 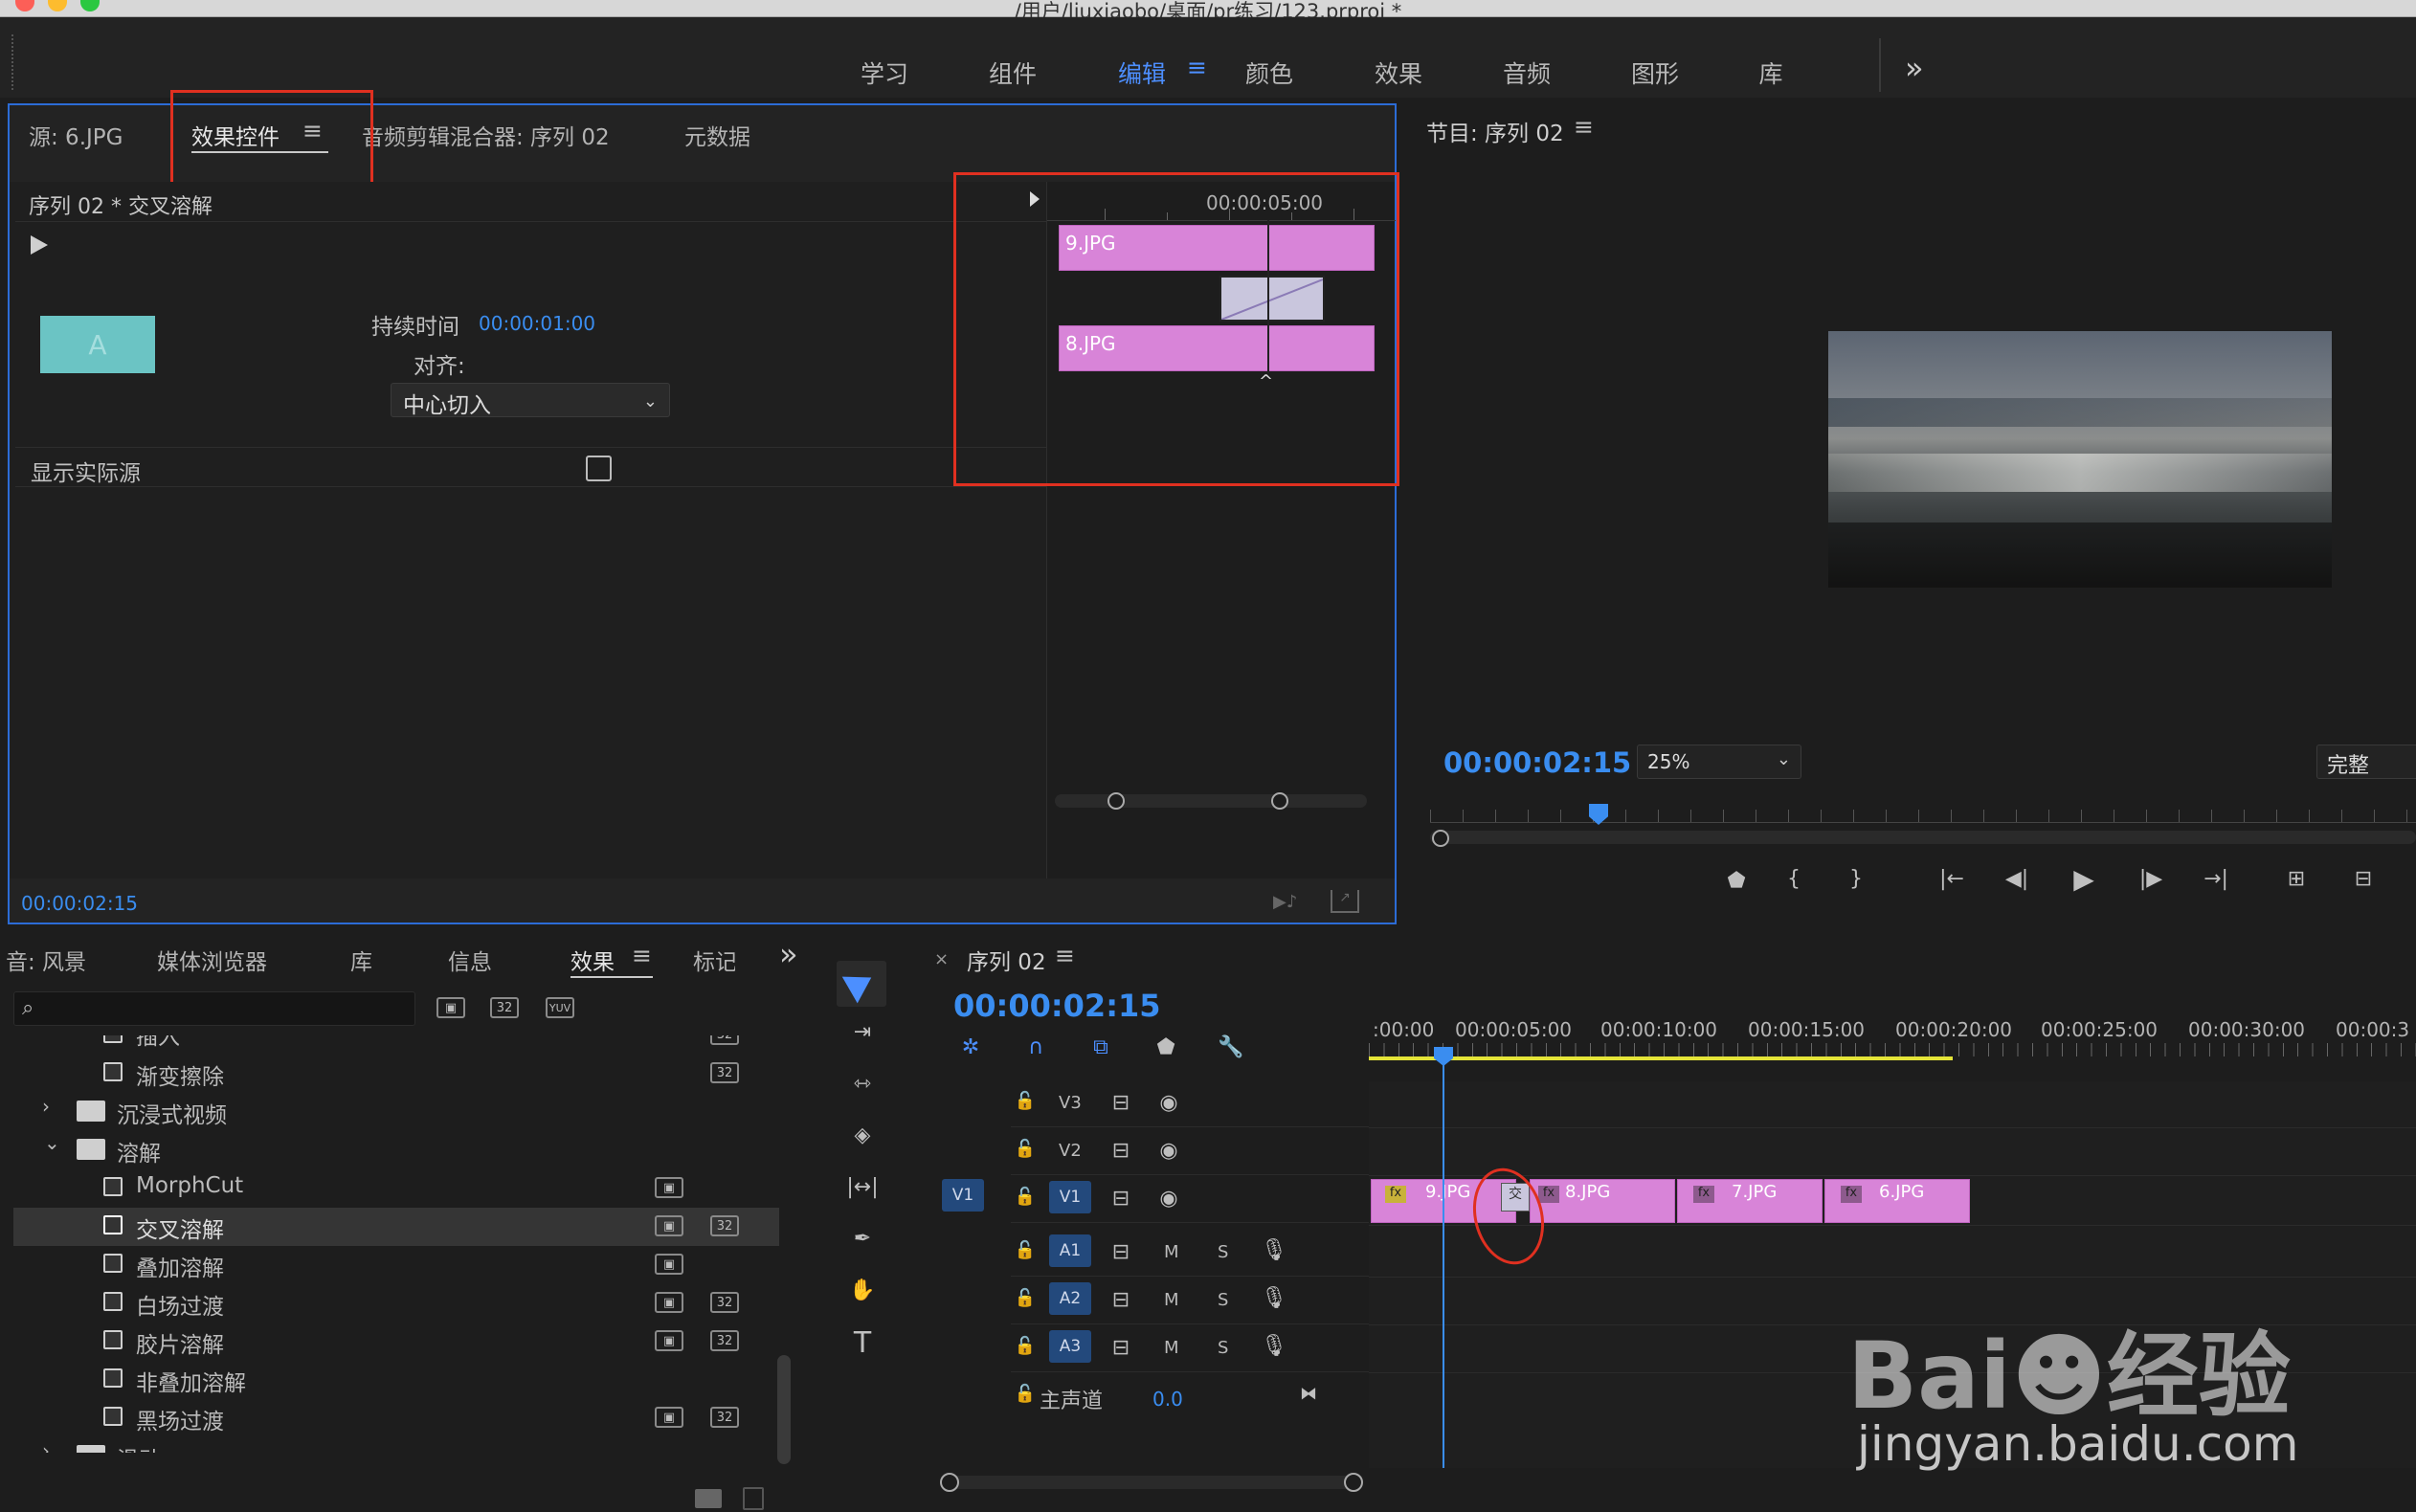 I want to click on work-area-bar, so click(x=1661, y=1058).